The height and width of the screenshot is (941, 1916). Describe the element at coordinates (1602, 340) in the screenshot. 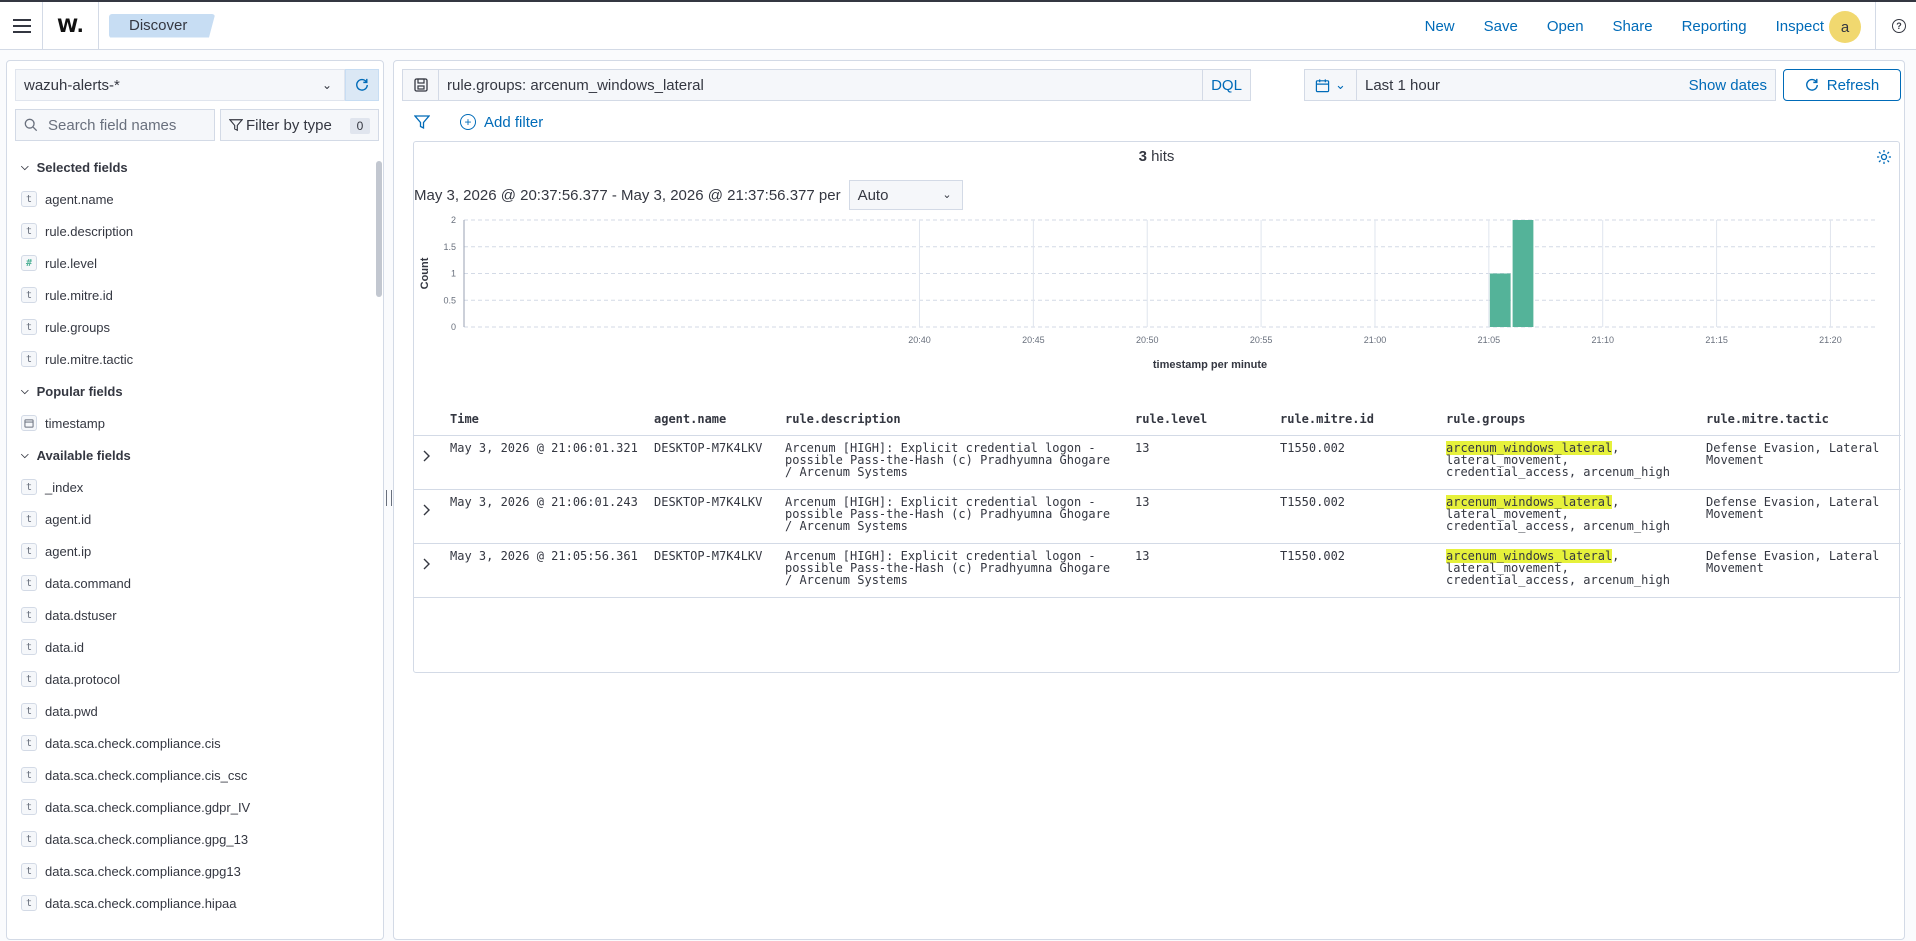

I see `x-tick-label: 21:10` at that location.